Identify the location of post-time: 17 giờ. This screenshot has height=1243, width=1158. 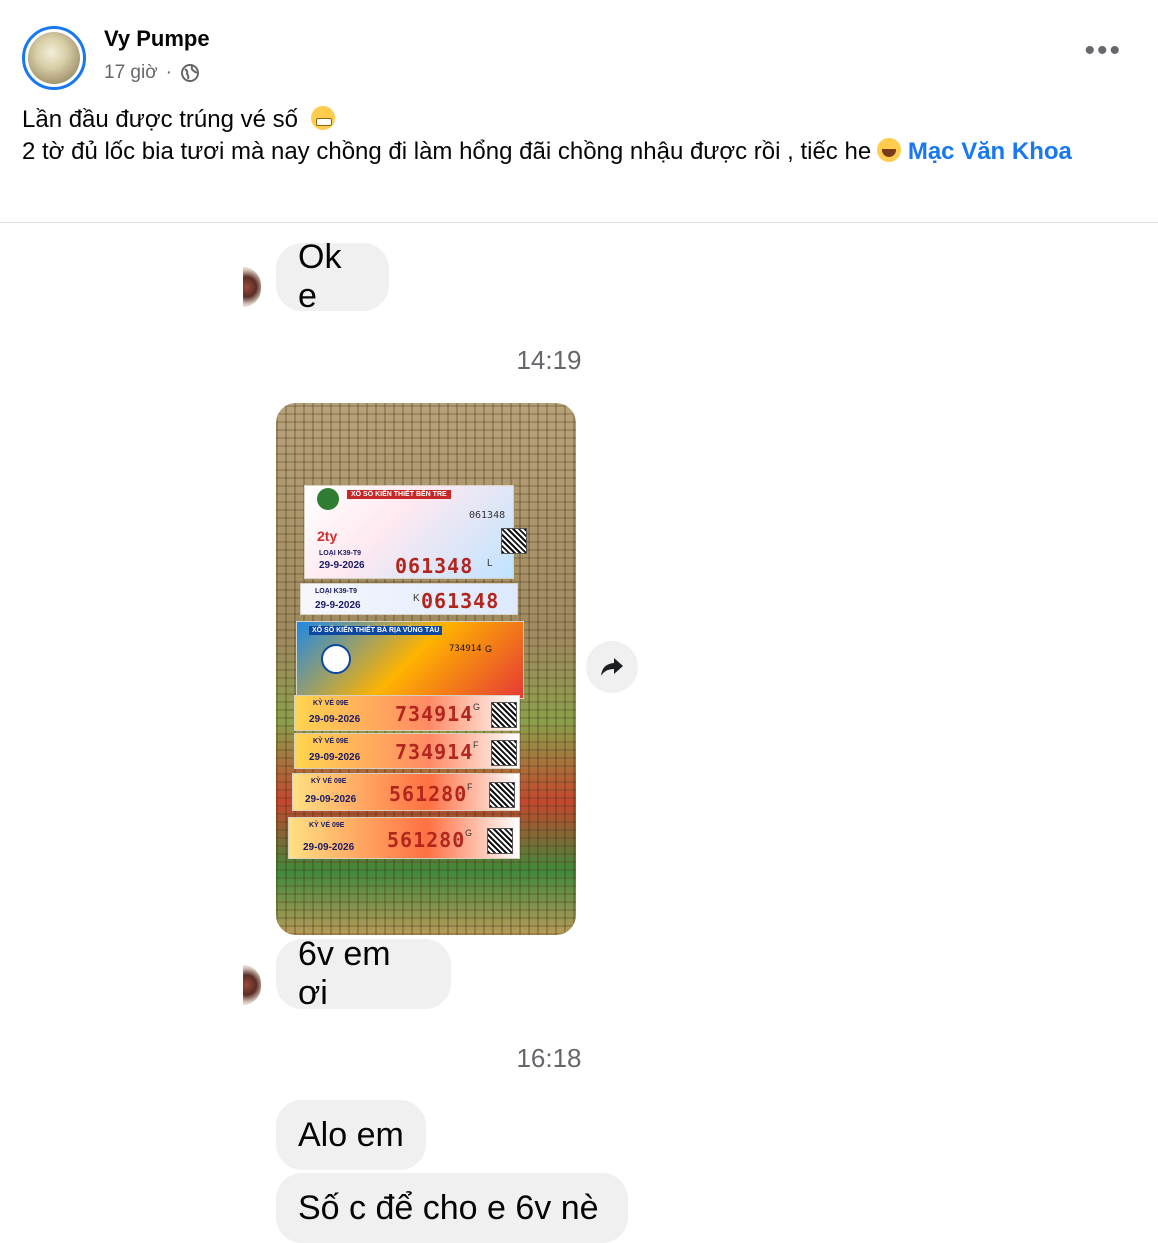
(131, 73).